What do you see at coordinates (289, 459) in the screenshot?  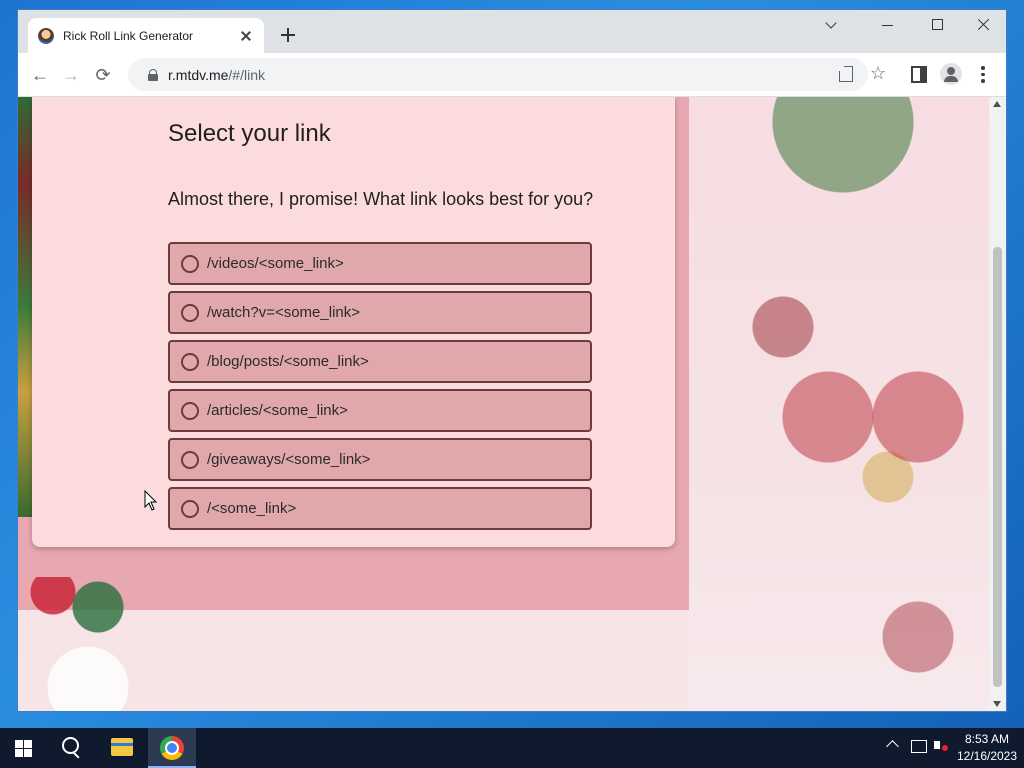 I see `option-label: /giveaways/<some_link>` at bounding box center [289, 459].